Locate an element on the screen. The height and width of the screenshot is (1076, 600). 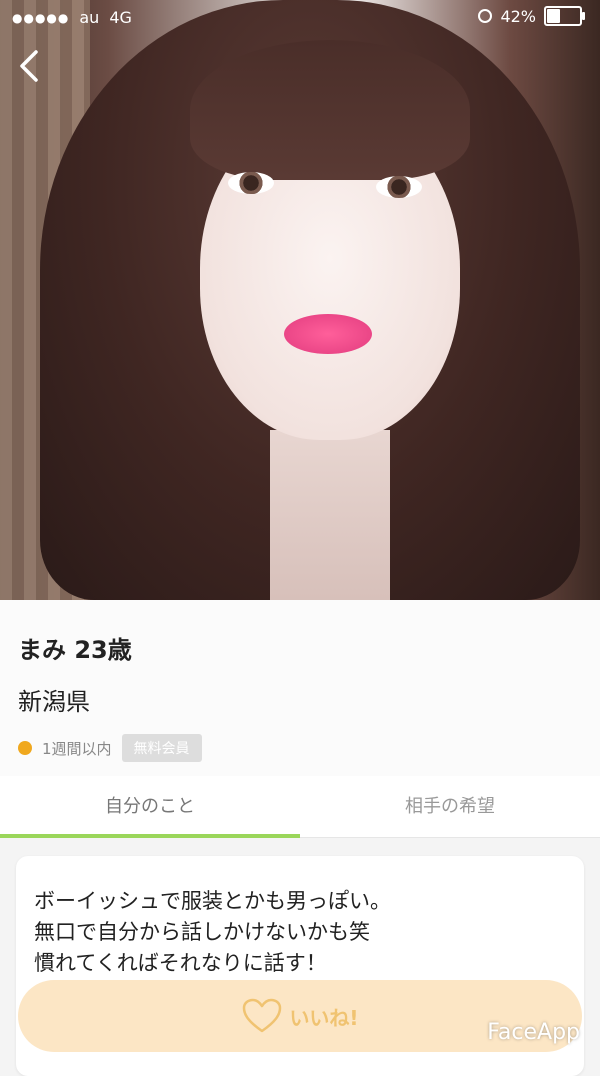
photo-left-eye is located at coordinates (251, 183).